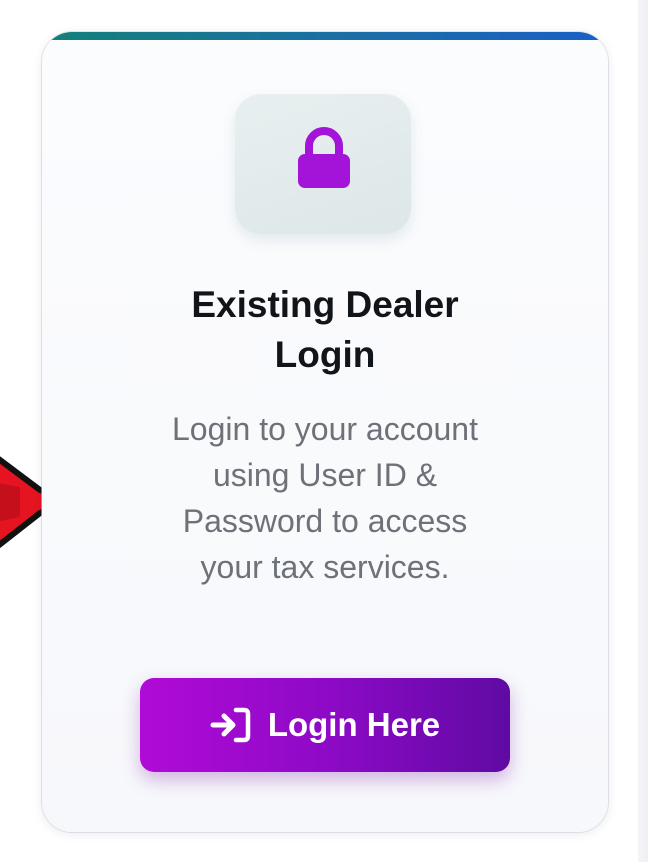 The image size is (648, 862). What do you see at coordinates (325, 304) in the screenshot?
I see `card-title-line-1: Existing Dealer` at bounding box center [325, 304].